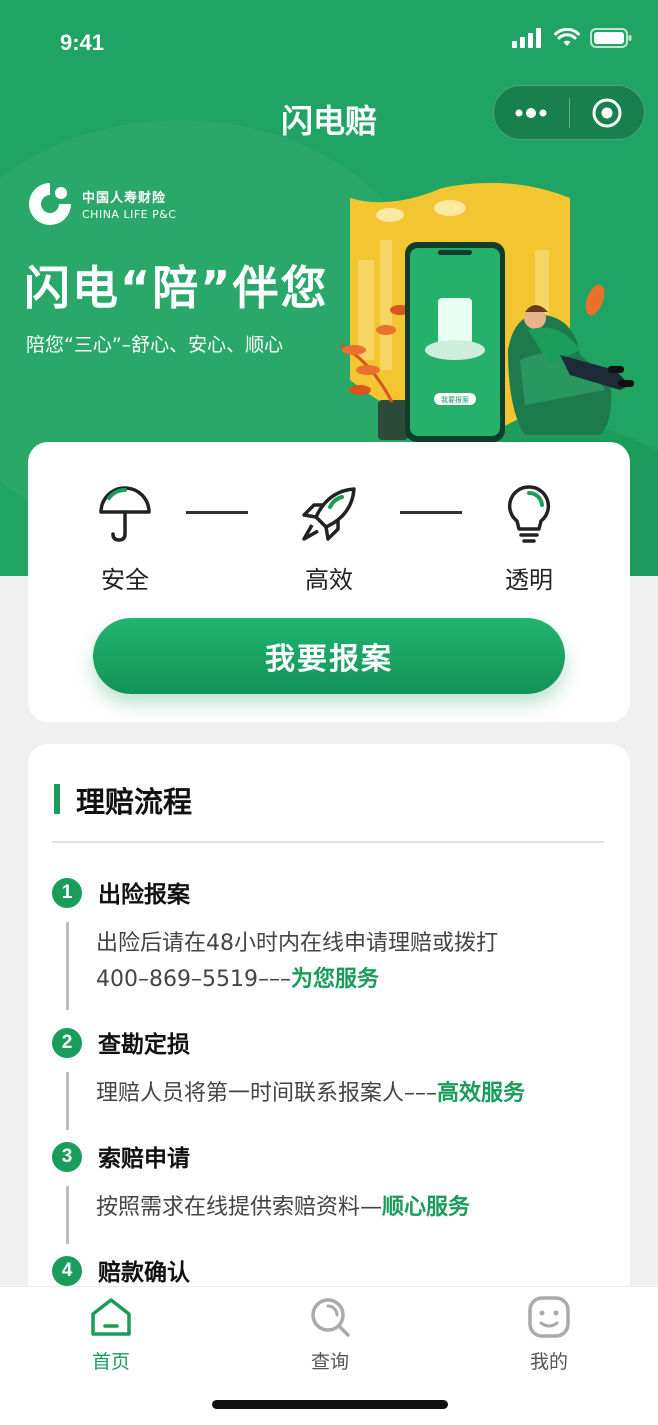 The width and height of the screenshot is (658, 1425). Describe the element at coordinates (110, 1362) in the screenshot. I see `tab-label: 首页` at that location.